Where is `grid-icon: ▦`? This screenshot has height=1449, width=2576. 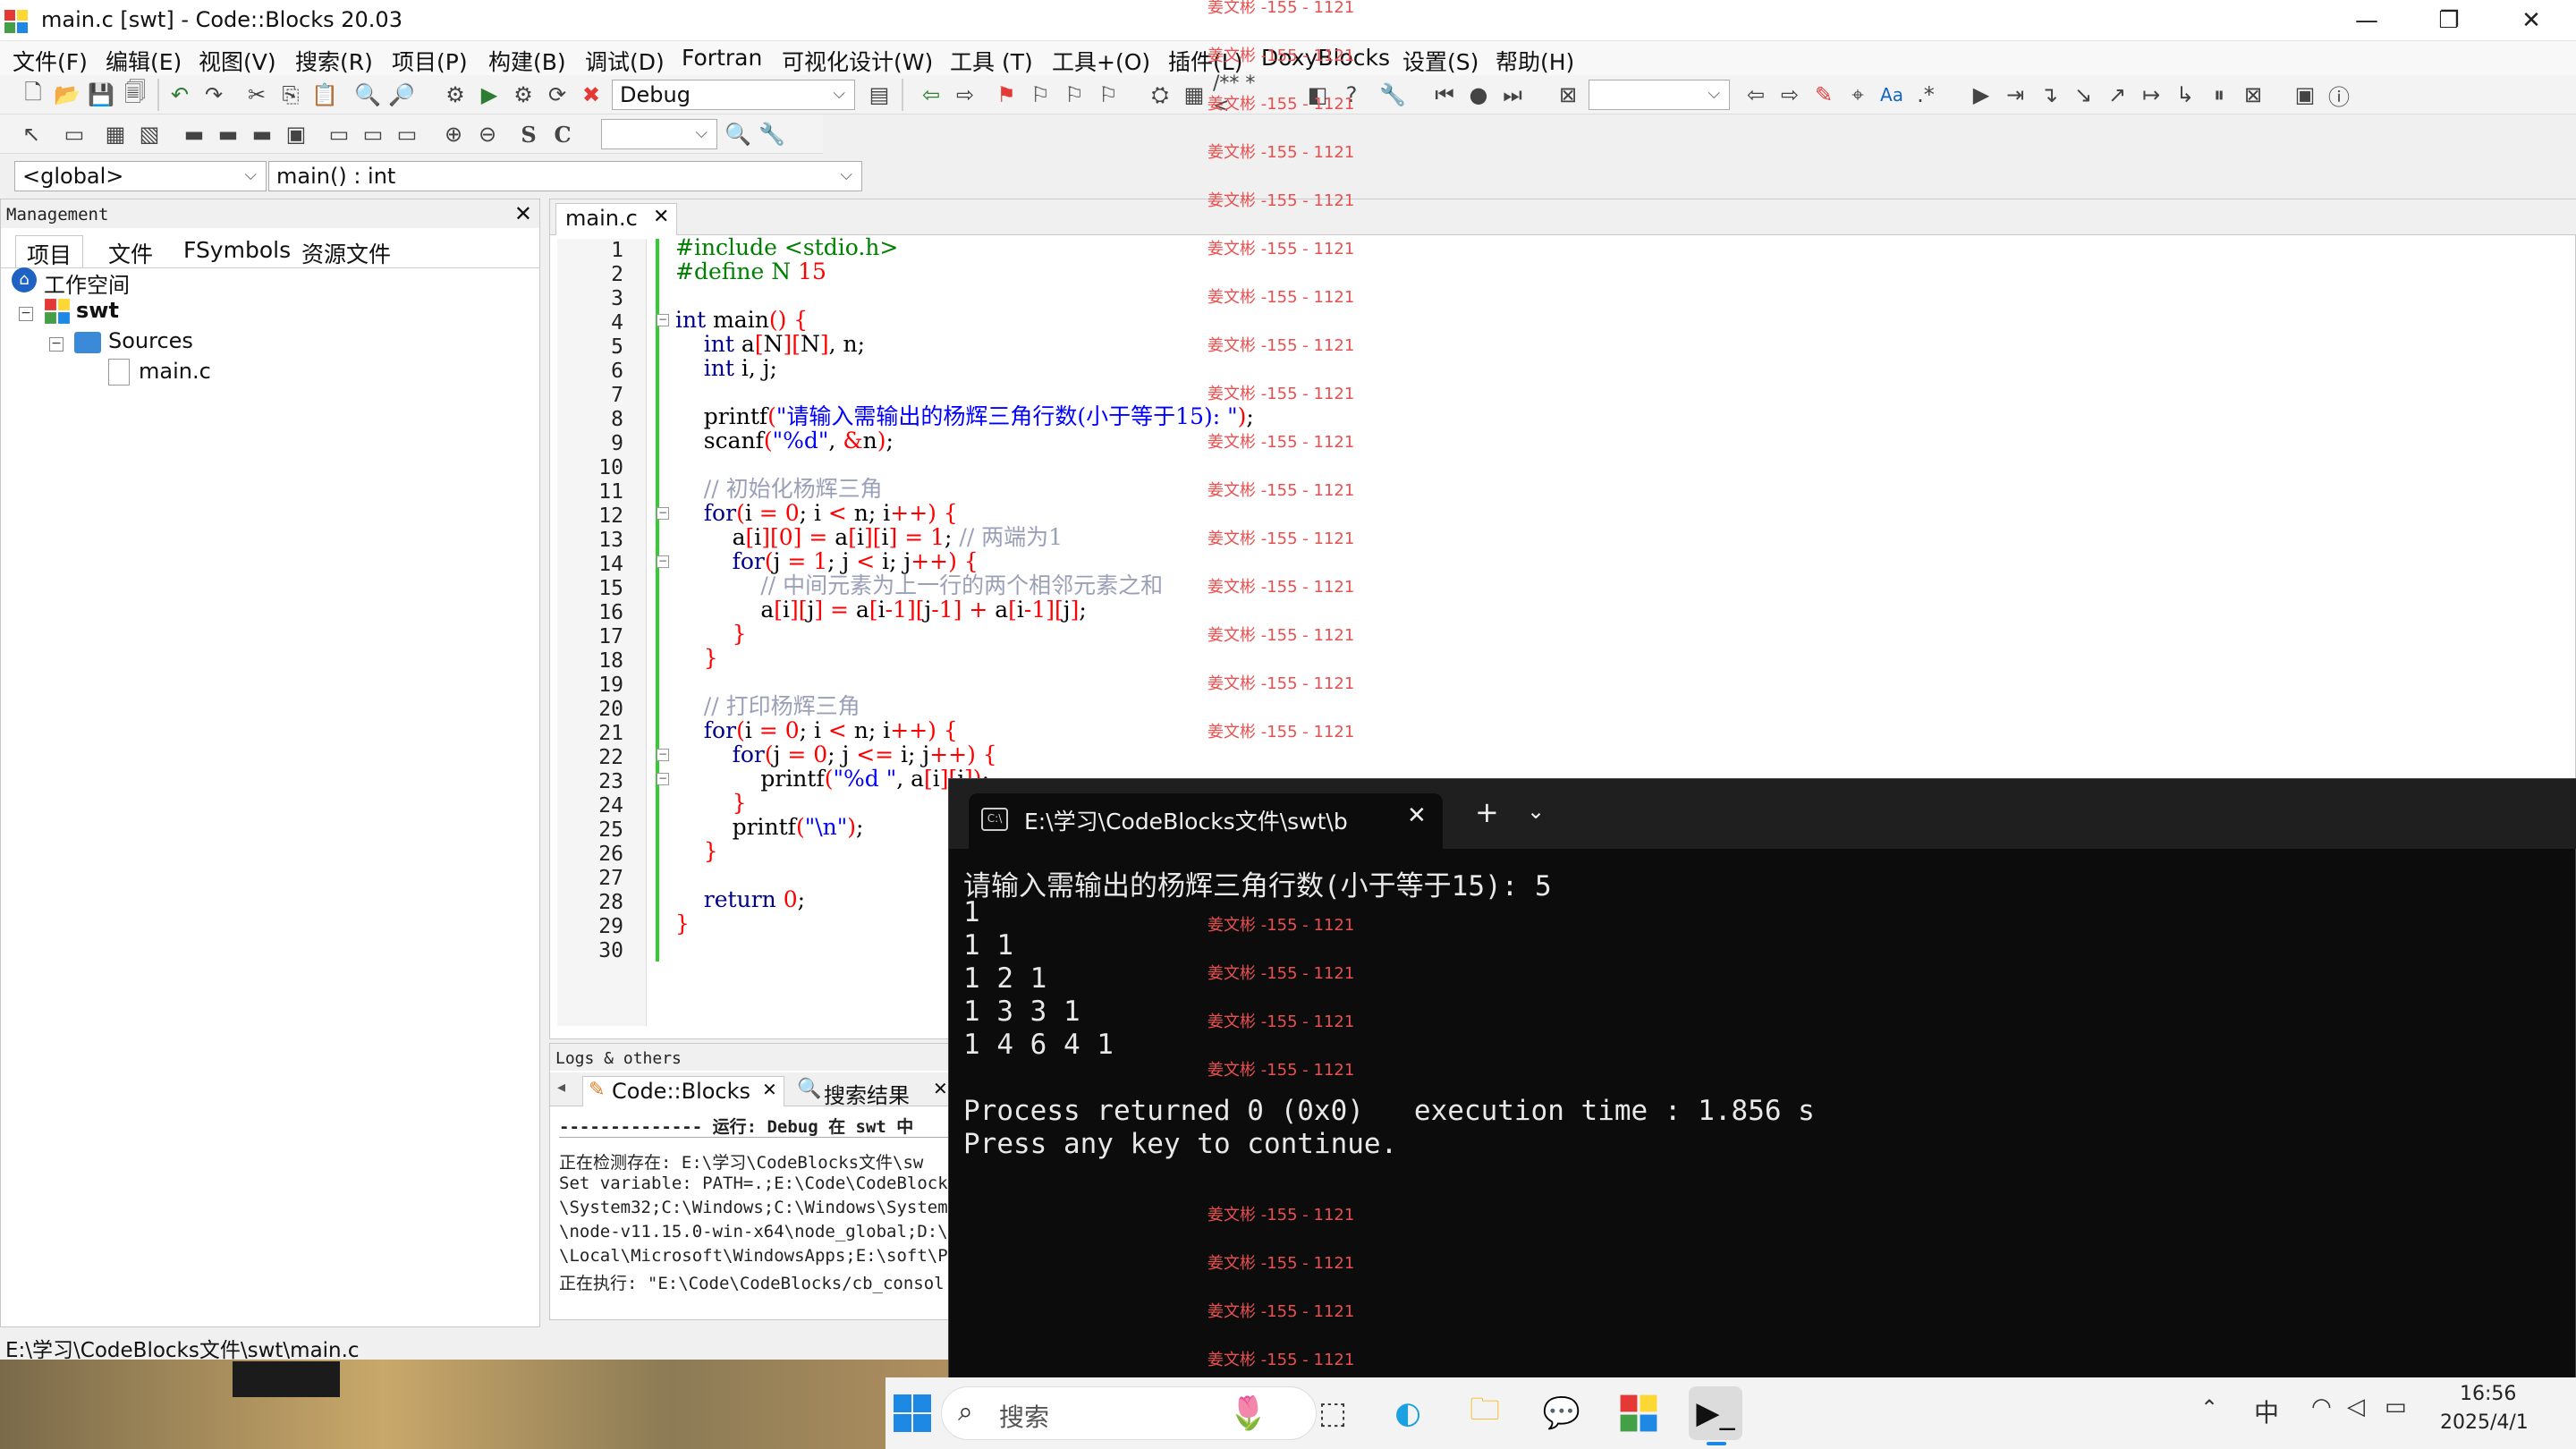 grid-icon: ▦ is located at coordinates (115, 134).